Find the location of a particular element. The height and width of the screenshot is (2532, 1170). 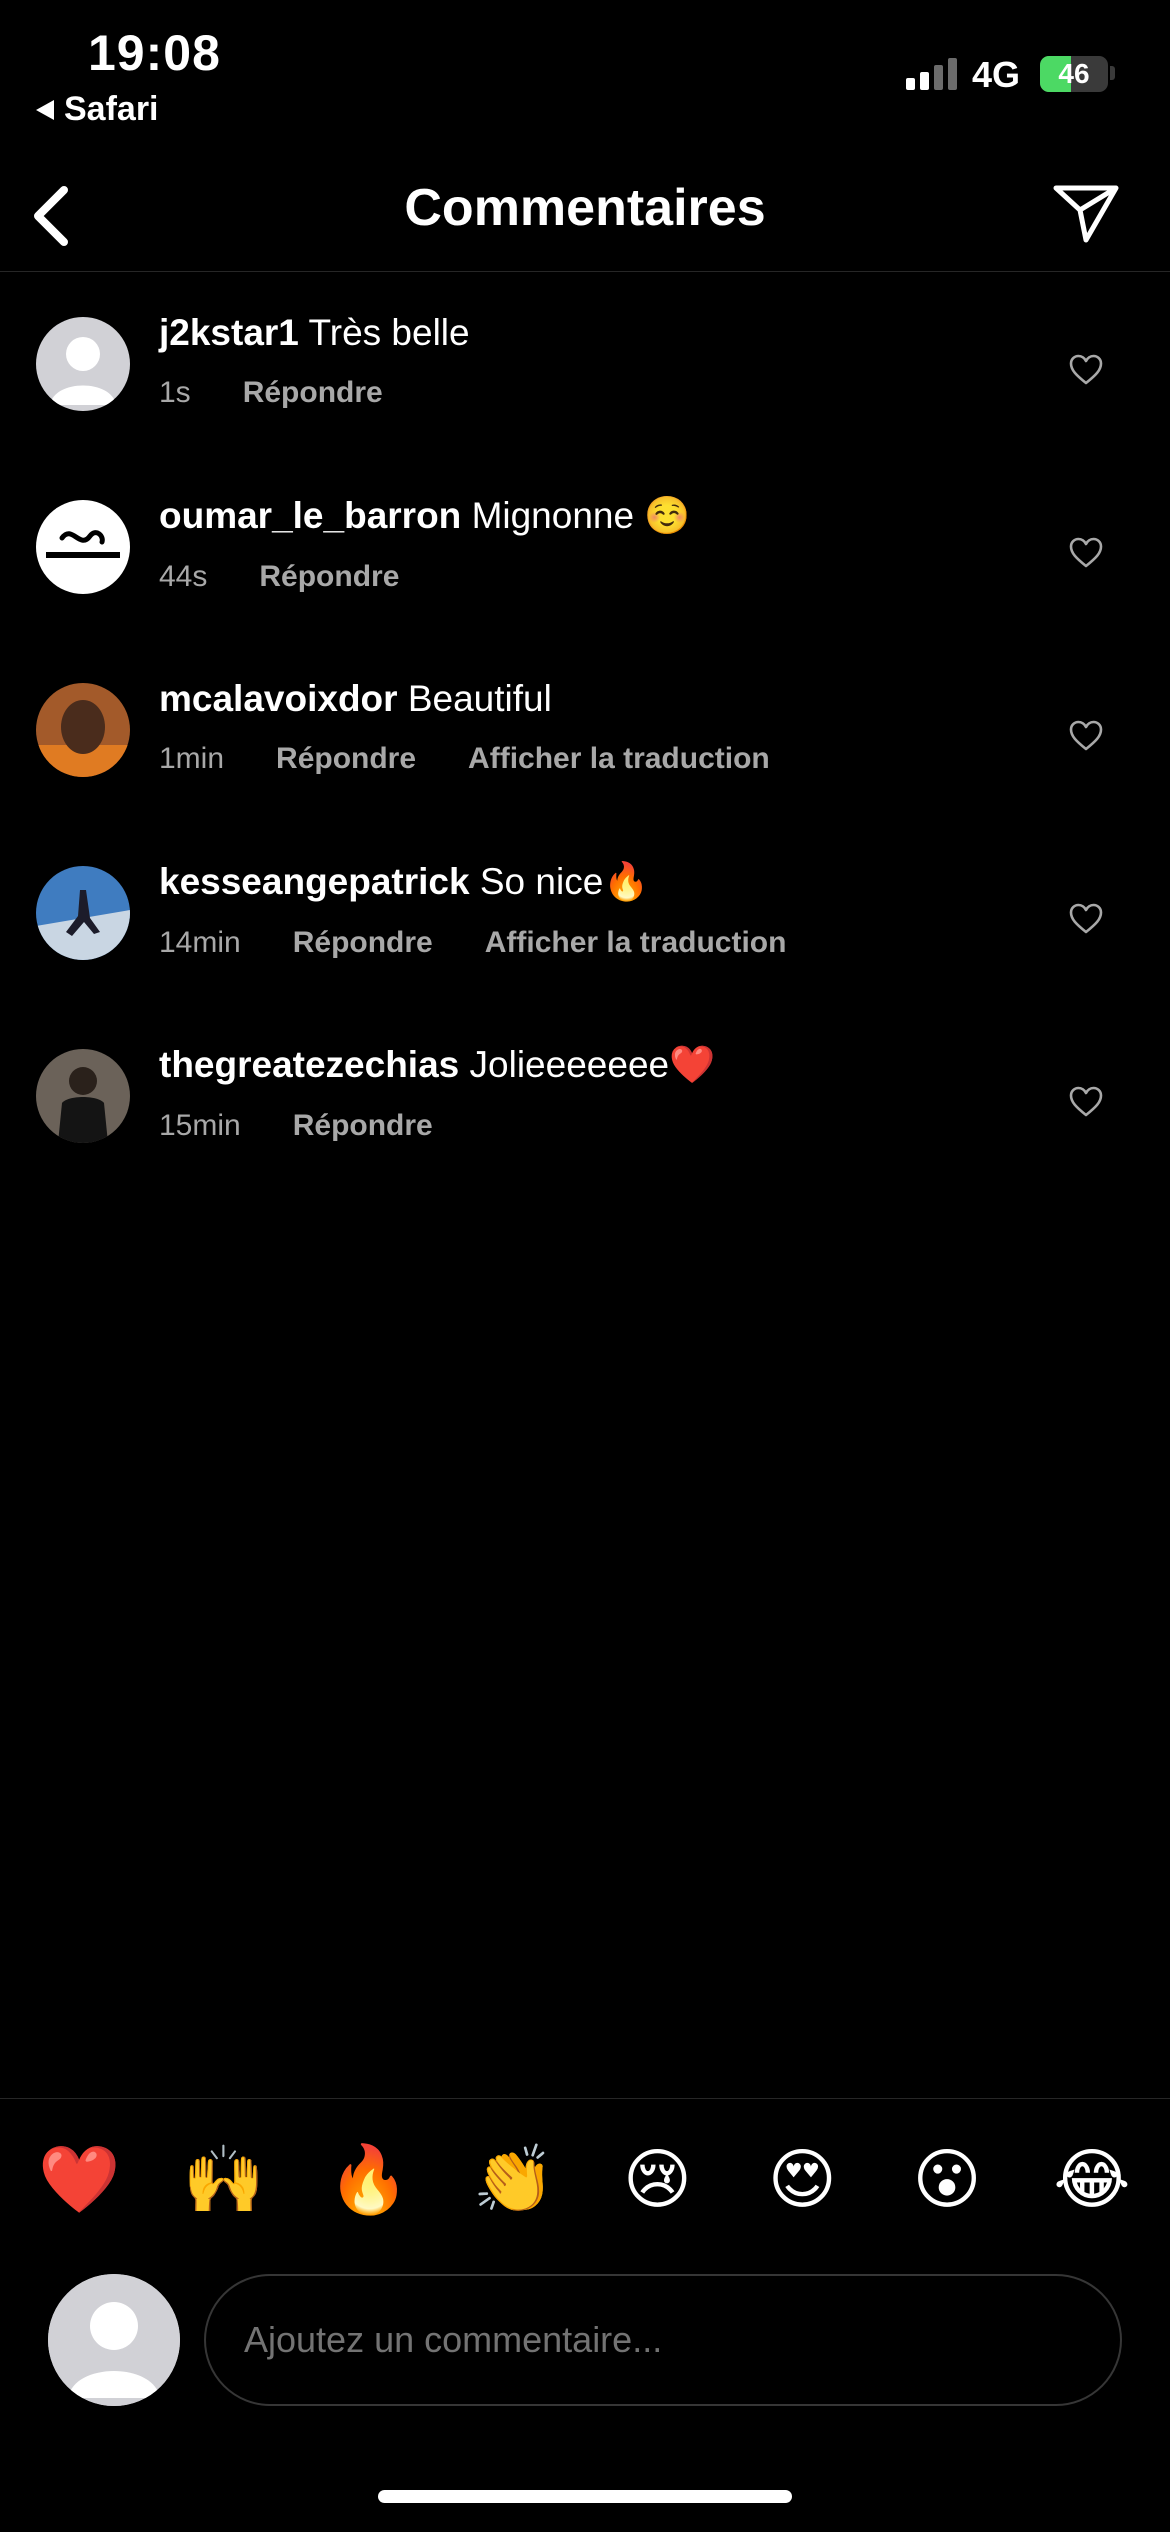

comments-header: Commentaires is located at coordinates (585, 216).